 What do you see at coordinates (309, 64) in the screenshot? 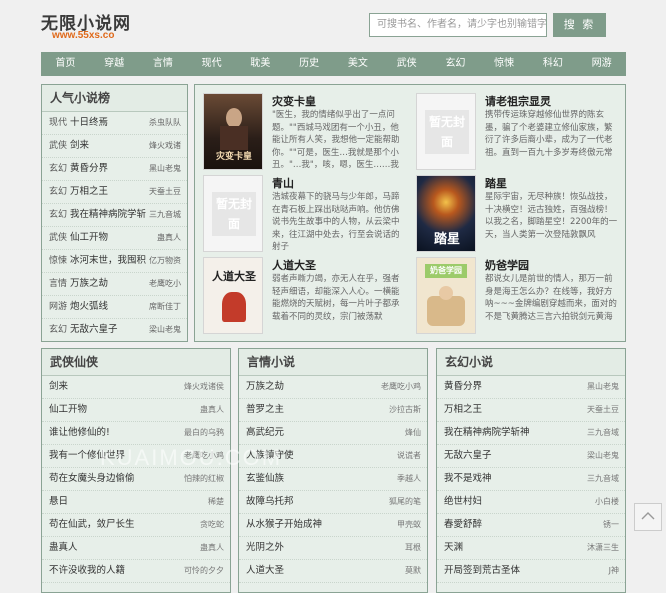
I see `nav-item-lishi: 历史` at bounding box center [309, 64].